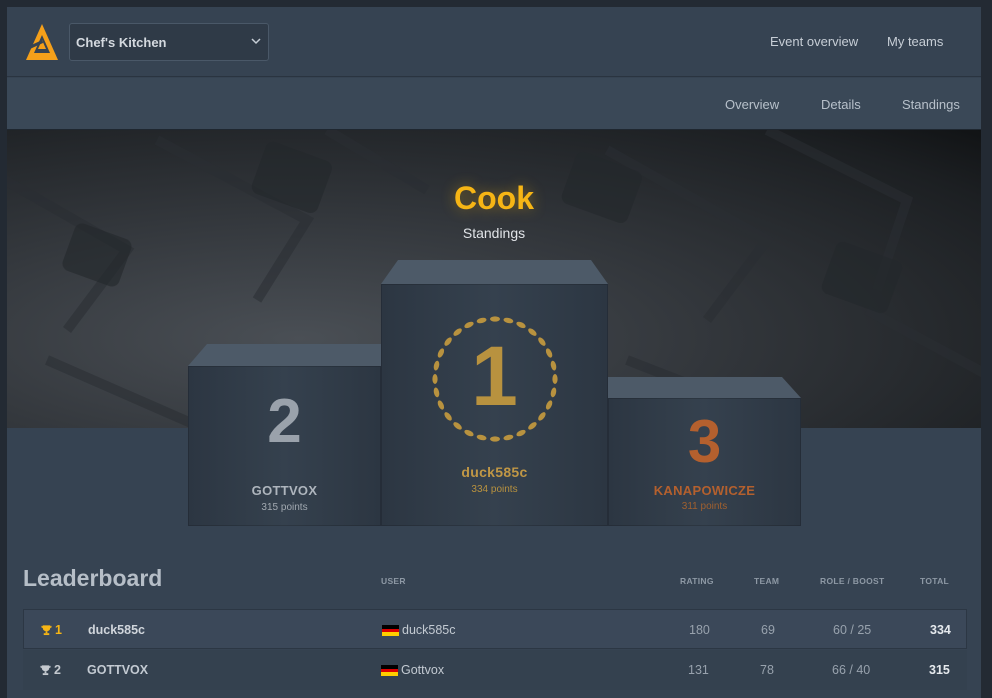 The width and height of the screenshot is (992, 698). What do you see at coordinates (704, 490) in the screenshot?
I see `podium-name-third: KANAPOWICZE` at bounding box center [704, 490].